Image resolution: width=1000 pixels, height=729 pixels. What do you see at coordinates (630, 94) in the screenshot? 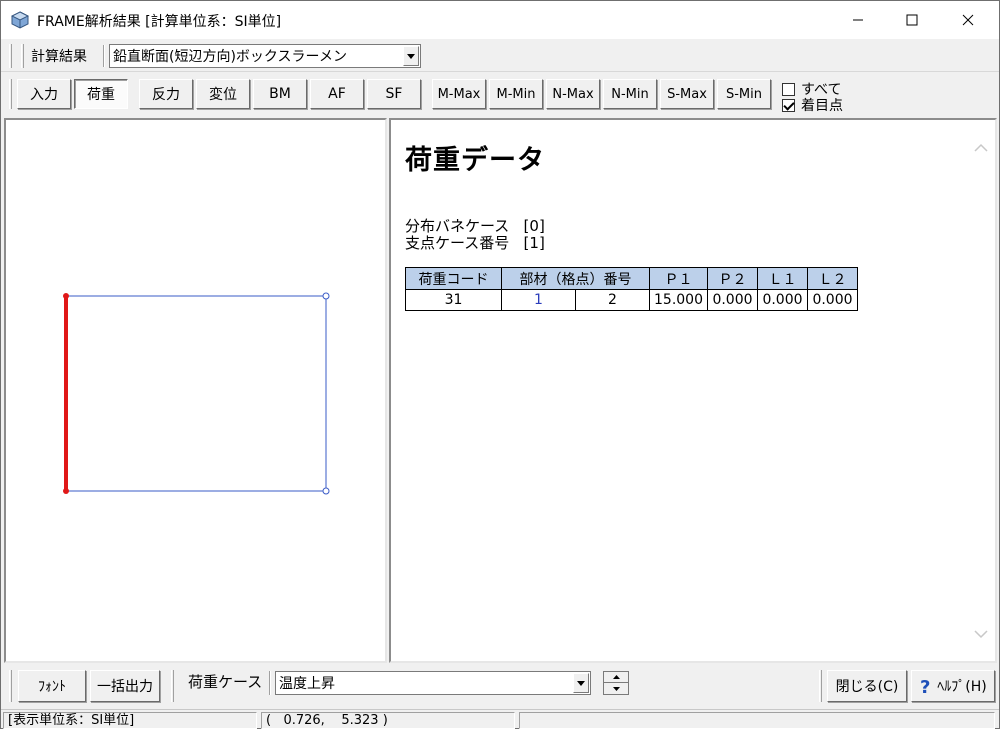
I see `n-min-button: N-Min` at bounding box center [630, 94].